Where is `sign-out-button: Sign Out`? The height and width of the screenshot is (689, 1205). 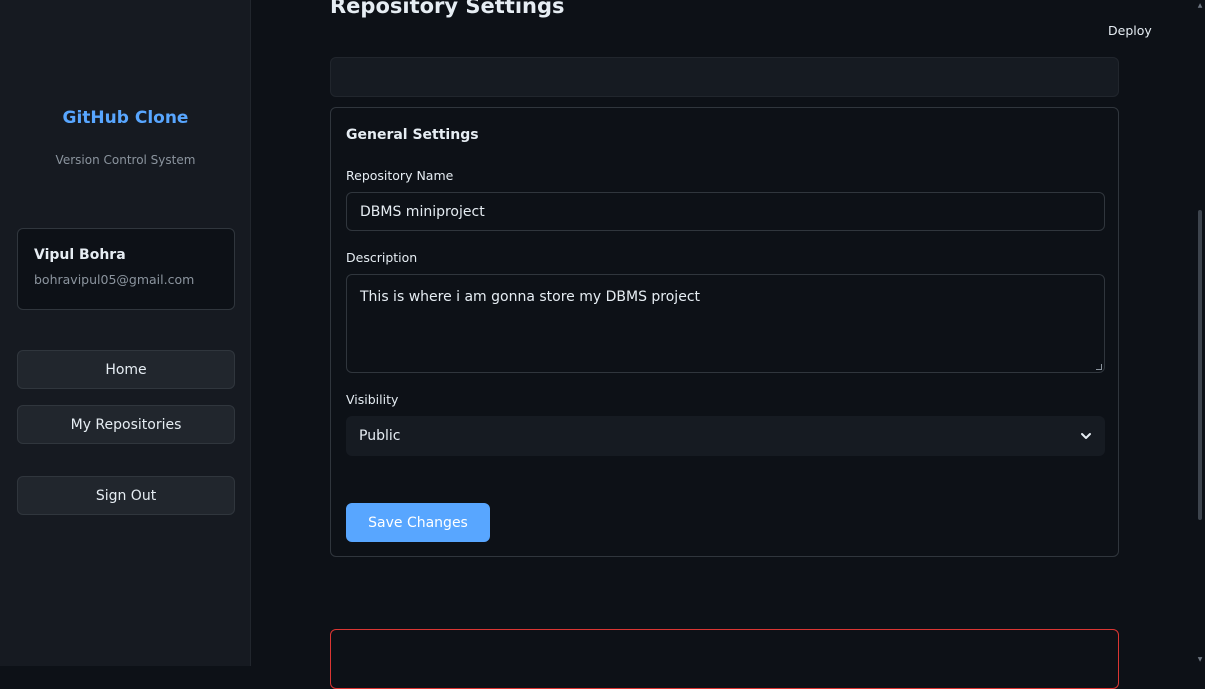 sign-out-button: Sign Out is located at coordinates (126, 495).